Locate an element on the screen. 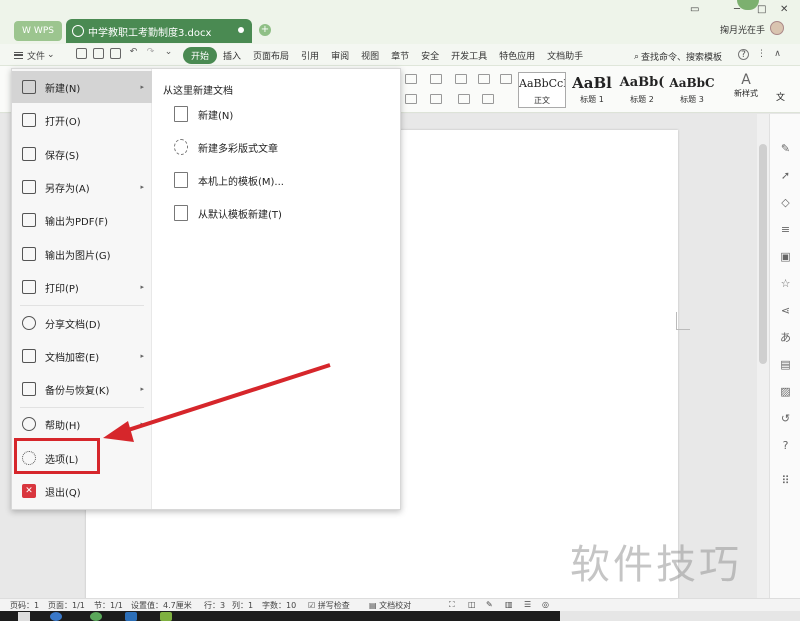 This screenshot has height=621, width=800. arrow-head is located at coordinates (118, 431).